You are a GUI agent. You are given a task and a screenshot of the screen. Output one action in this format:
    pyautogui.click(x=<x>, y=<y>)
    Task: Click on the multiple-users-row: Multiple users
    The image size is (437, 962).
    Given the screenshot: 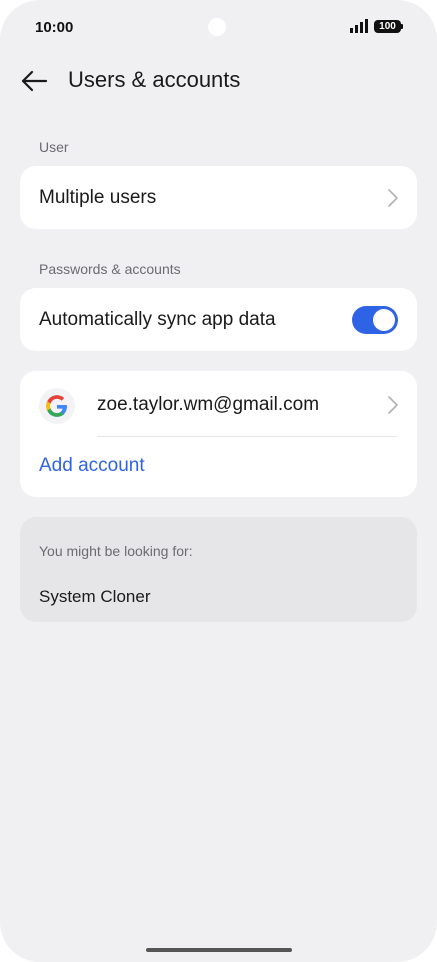 What is the action you would take?
    pyautogui.click(x=218, y=197)
    